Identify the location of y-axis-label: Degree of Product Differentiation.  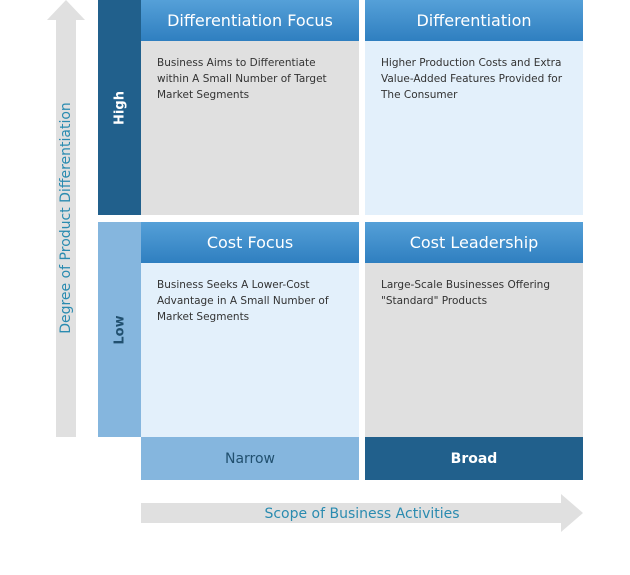
(66, 218).